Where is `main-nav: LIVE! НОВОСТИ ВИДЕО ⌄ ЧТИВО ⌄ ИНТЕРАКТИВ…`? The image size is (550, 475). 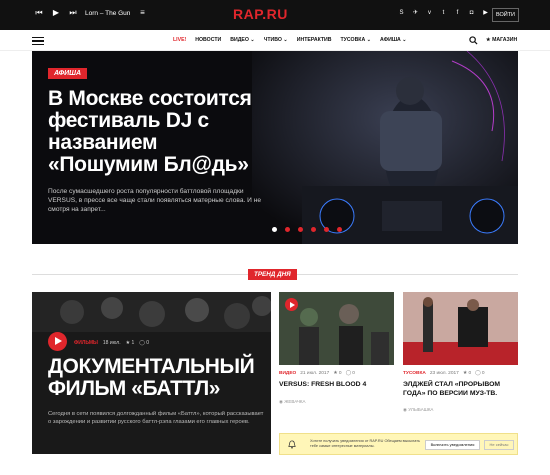
main-nav: LIVE! НОВОСТИ ВИДЕО ⌄ ЧТИВО ⌄ ИНТЕРАКТИВ… is located at coordinates (275, 40).